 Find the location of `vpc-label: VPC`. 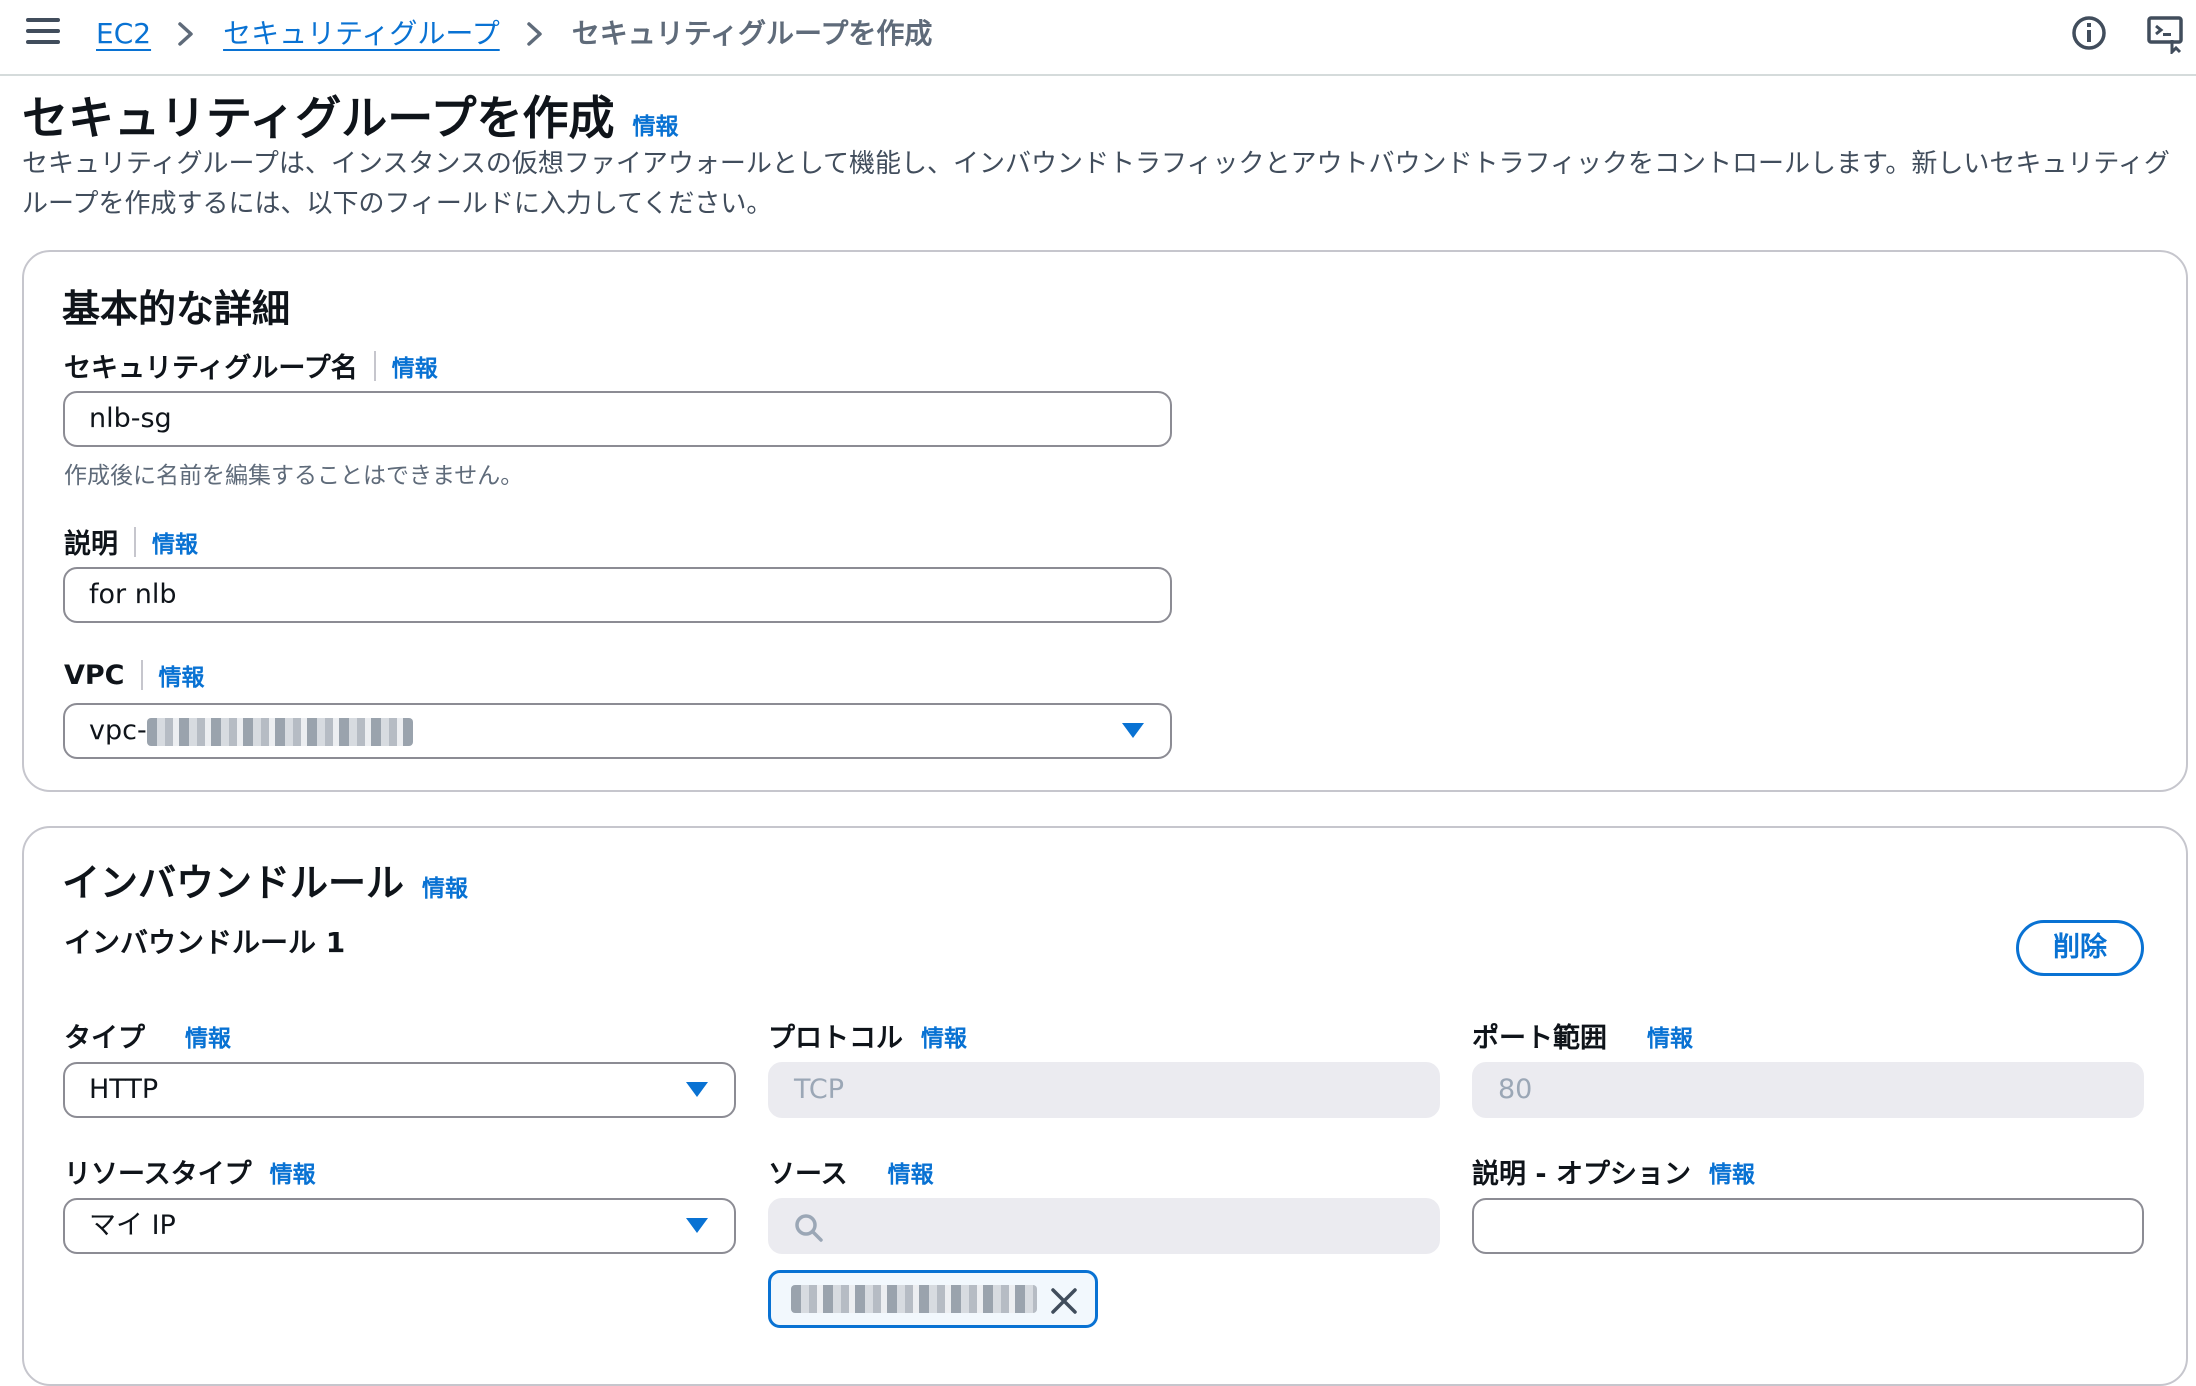

vpc-label: VPC is located at coordinates (94, 675).